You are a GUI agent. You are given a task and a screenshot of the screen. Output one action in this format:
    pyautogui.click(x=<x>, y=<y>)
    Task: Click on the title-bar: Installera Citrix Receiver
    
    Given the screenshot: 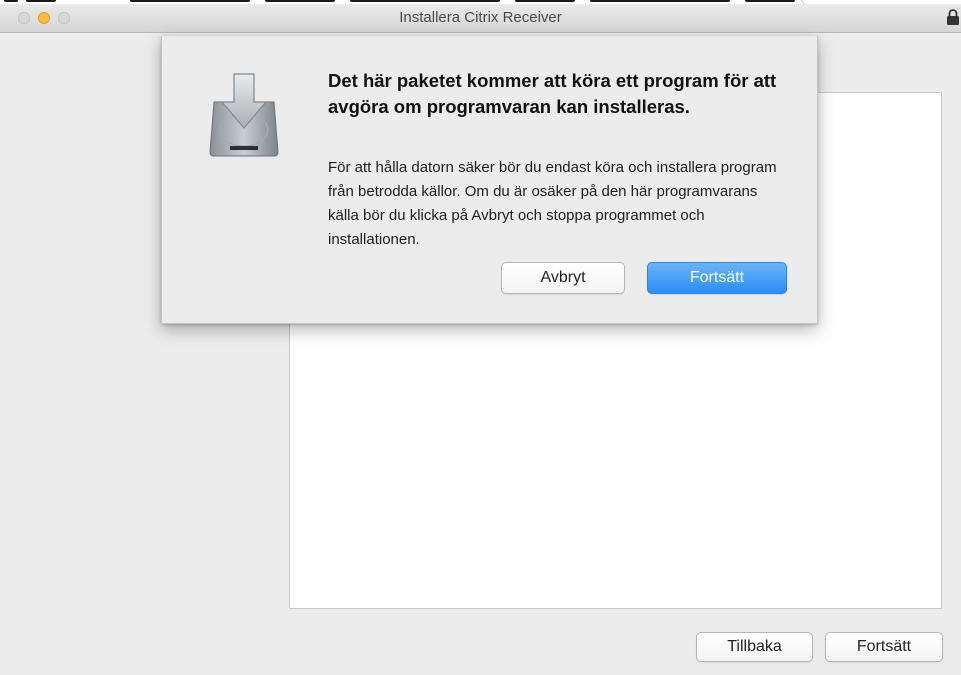 What is the action you would take?
    pyautogui.click(x=480, y=18)
    